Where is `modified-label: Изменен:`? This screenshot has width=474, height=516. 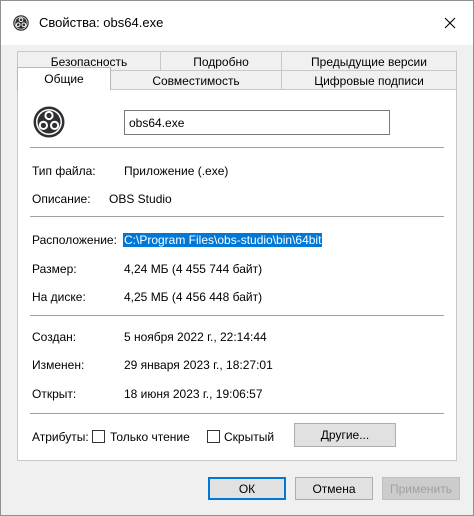
modified-label: Изменен: is located at coordinates (58, 365).